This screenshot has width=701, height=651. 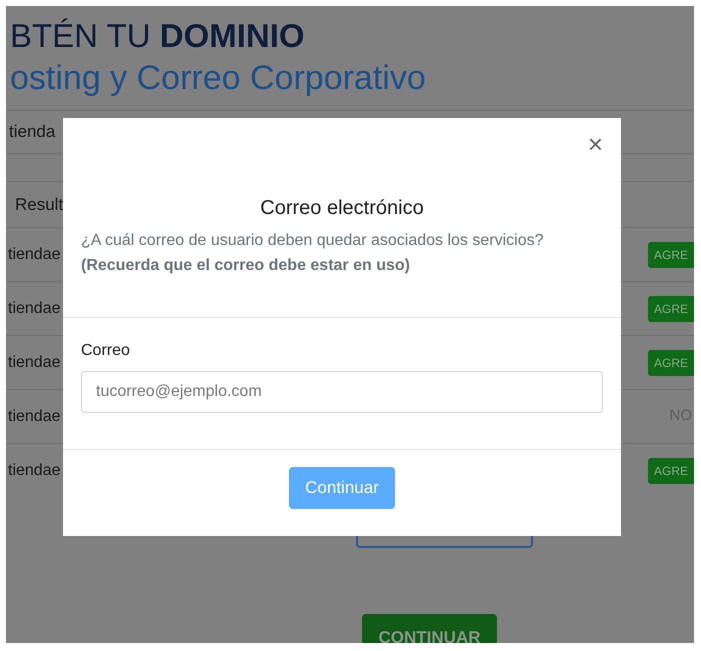 I want to click on continue-button: Continuar, so click(x=342, y=488).